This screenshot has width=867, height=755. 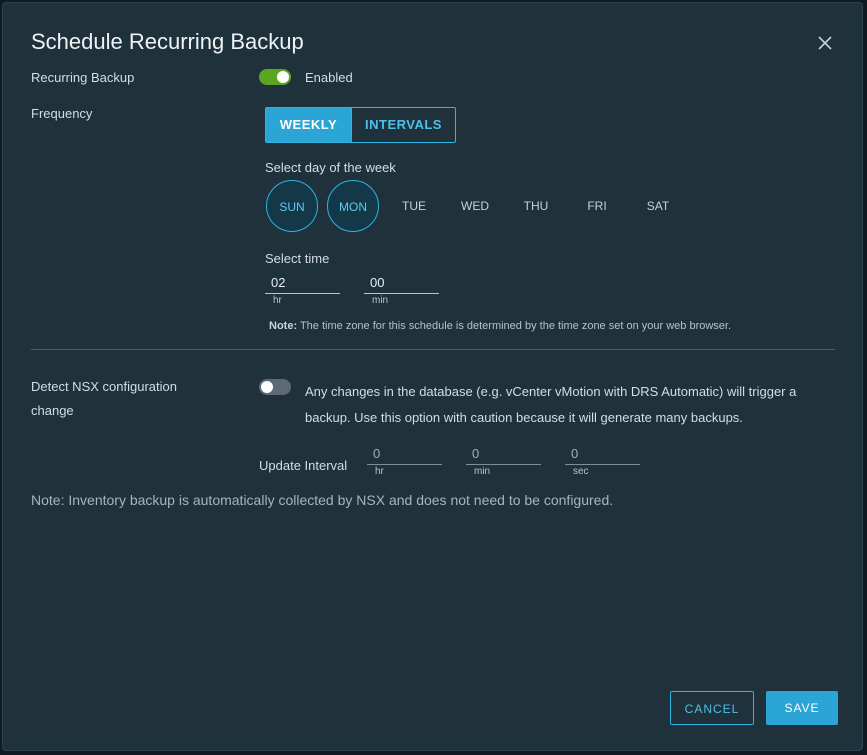 What do you see at coordinates (329, 77) in the screenshot?
I see `recurring-backup-status: Enabled` at bounding box center [329, 77].